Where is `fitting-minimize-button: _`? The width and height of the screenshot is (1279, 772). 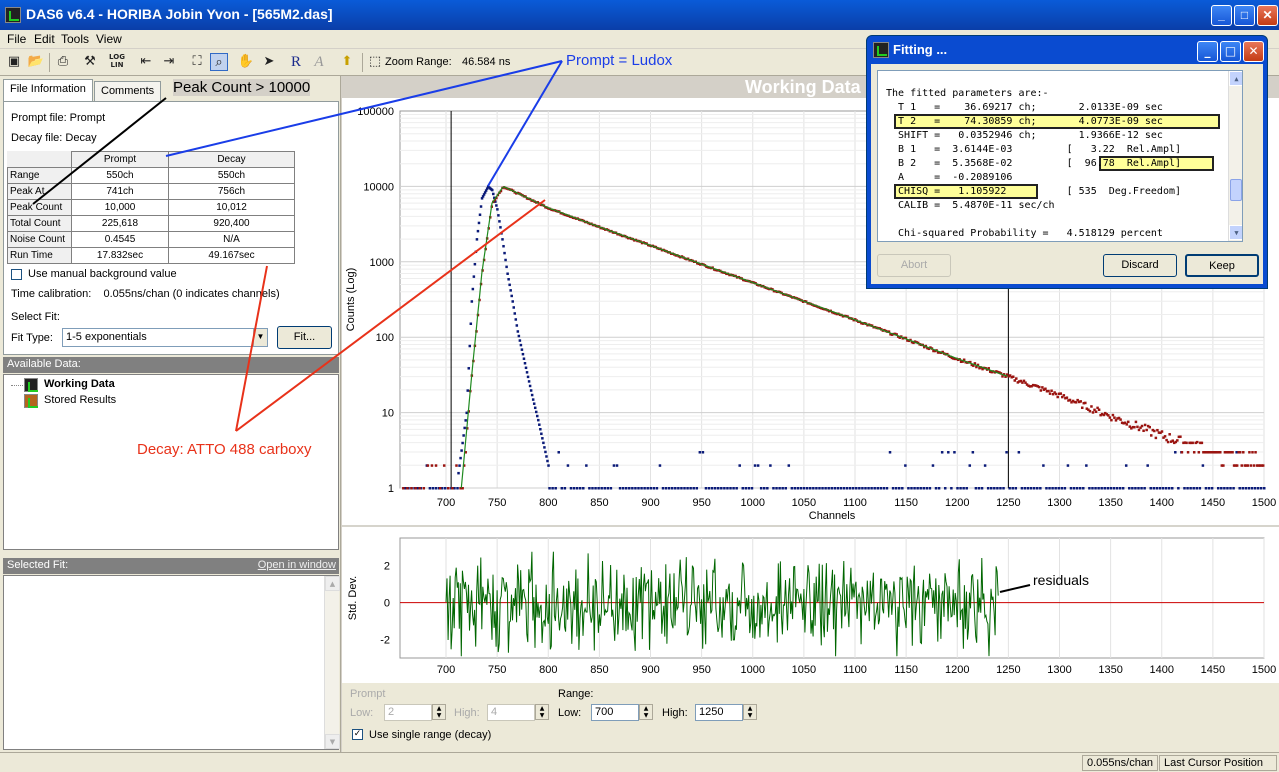
fitting-minimize-button: _ is located at coordinates (1207, 51).